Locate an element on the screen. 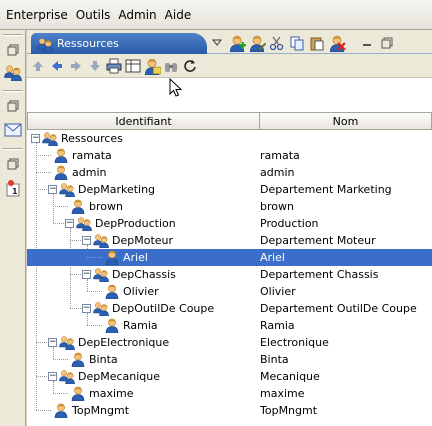 This screenshot has width=432, height=426. nom-cell: Departement OutilDe Coupe is located at coordinates (338, 308).